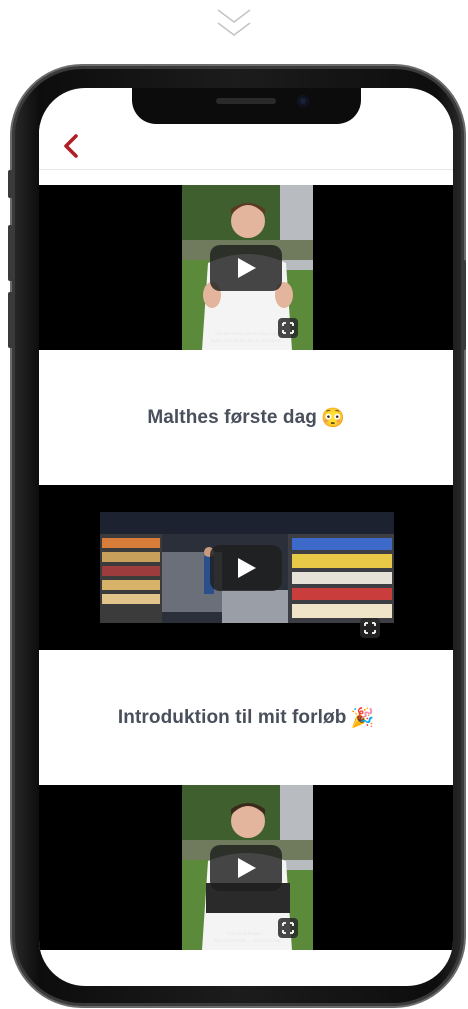  What do you see at coordinates (303, 101) in the screenshot?
I see `front-camera` at bounding box center [303, 101].